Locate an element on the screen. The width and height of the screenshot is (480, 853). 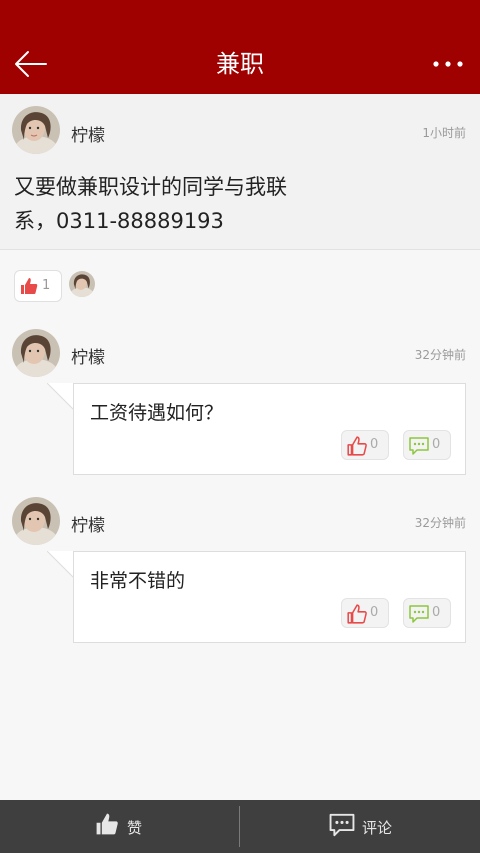
app-header: 兼职 is located at coordinates (240, 47).